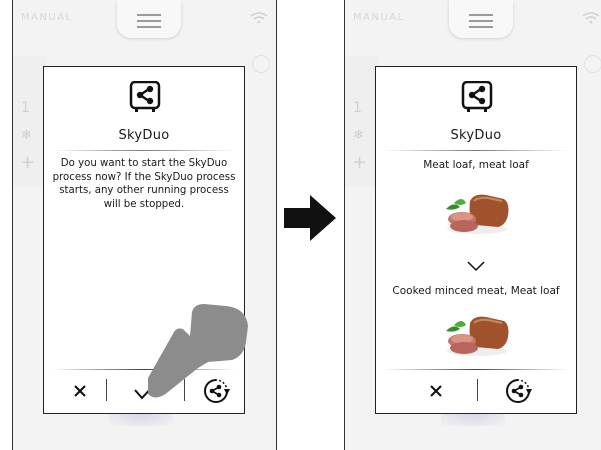 This screenshot has width=601, height=450. Describe the element at coordinates (476, 369) in the screenshot. I see `footer-divider` at that location.